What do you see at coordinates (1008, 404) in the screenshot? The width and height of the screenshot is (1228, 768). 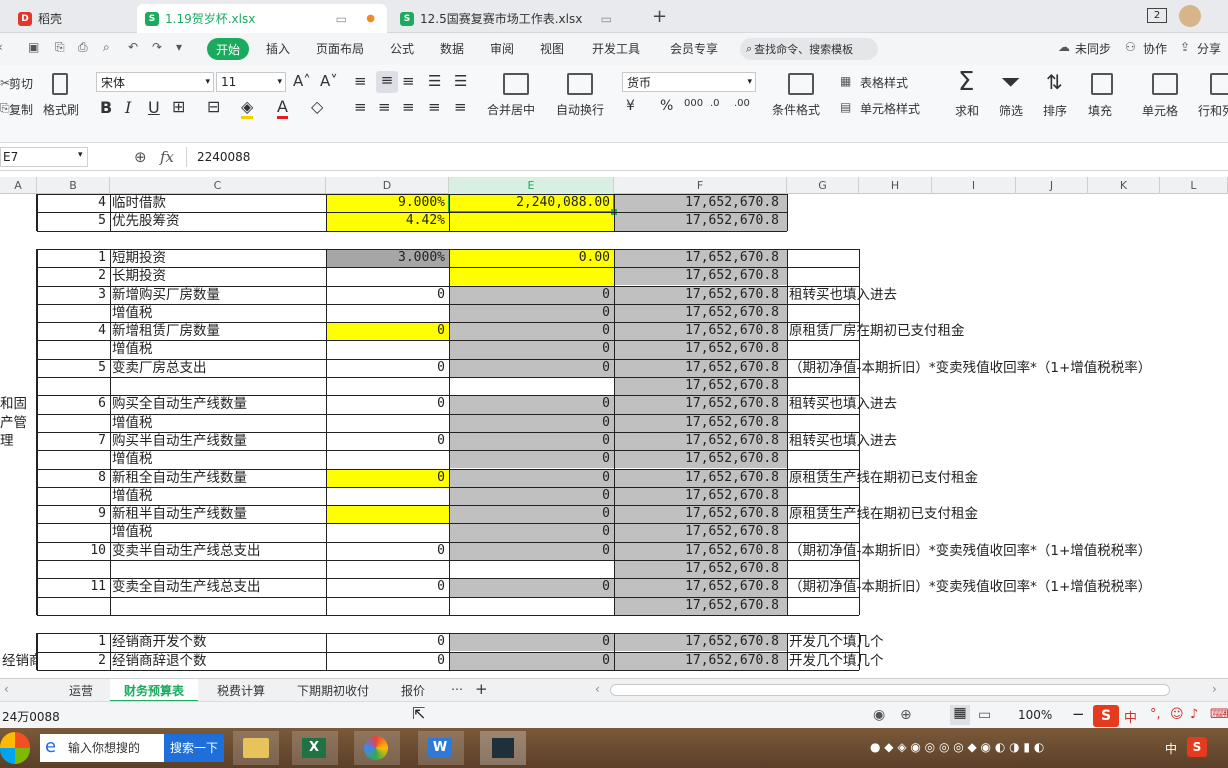 I see `cell-g: 租转买也填入进去` at bounding box center [1008, 404].